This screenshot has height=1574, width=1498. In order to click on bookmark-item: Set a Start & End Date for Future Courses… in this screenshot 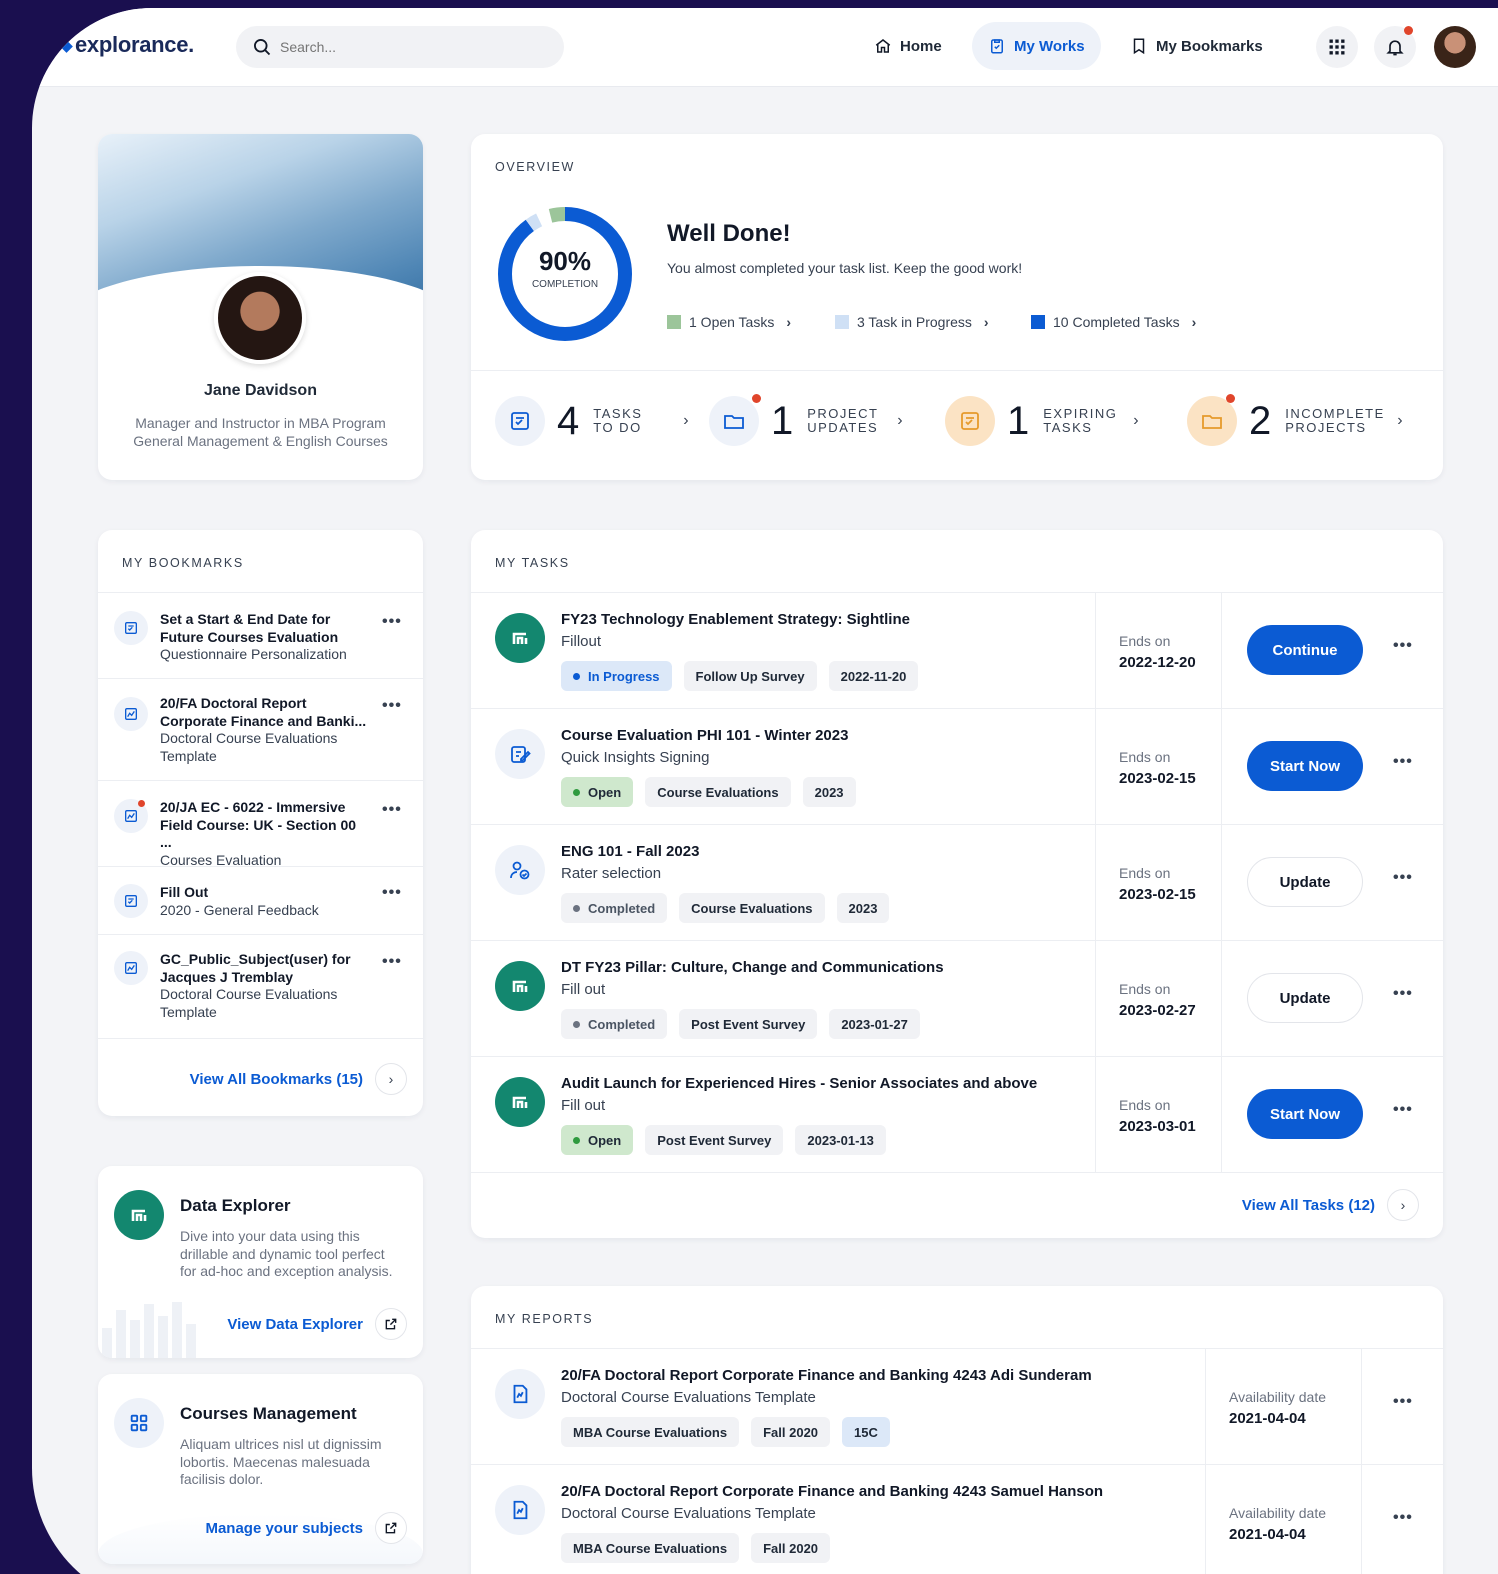, I will do `click(260, 635)`.